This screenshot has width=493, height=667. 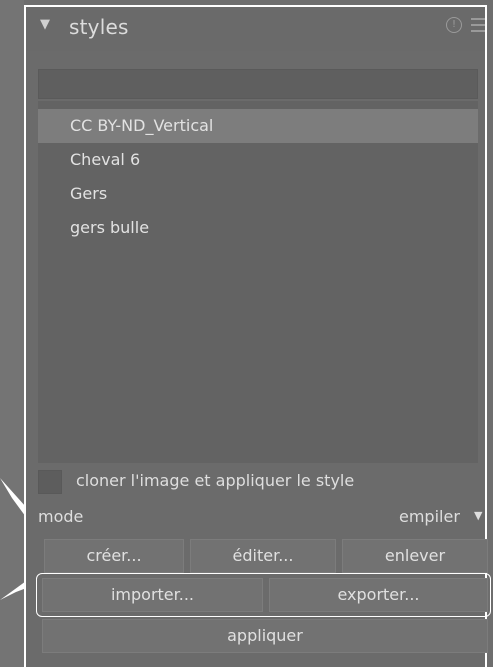 I want to click on style-item: Gers, so click(x=258, y=194).